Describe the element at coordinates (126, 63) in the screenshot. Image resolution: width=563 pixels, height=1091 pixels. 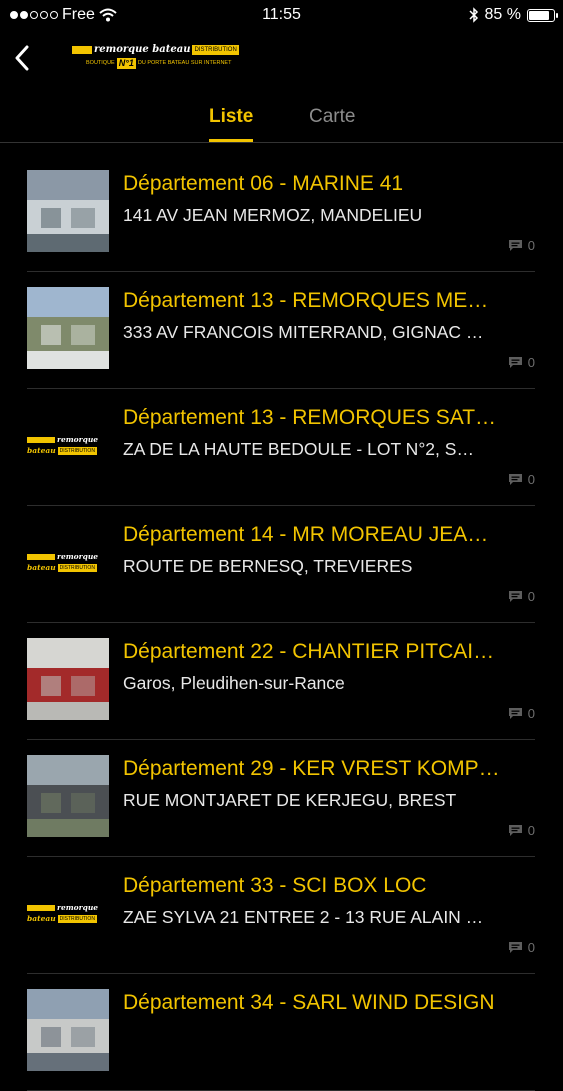
I see `logo-number-badge: N°1` at that location.